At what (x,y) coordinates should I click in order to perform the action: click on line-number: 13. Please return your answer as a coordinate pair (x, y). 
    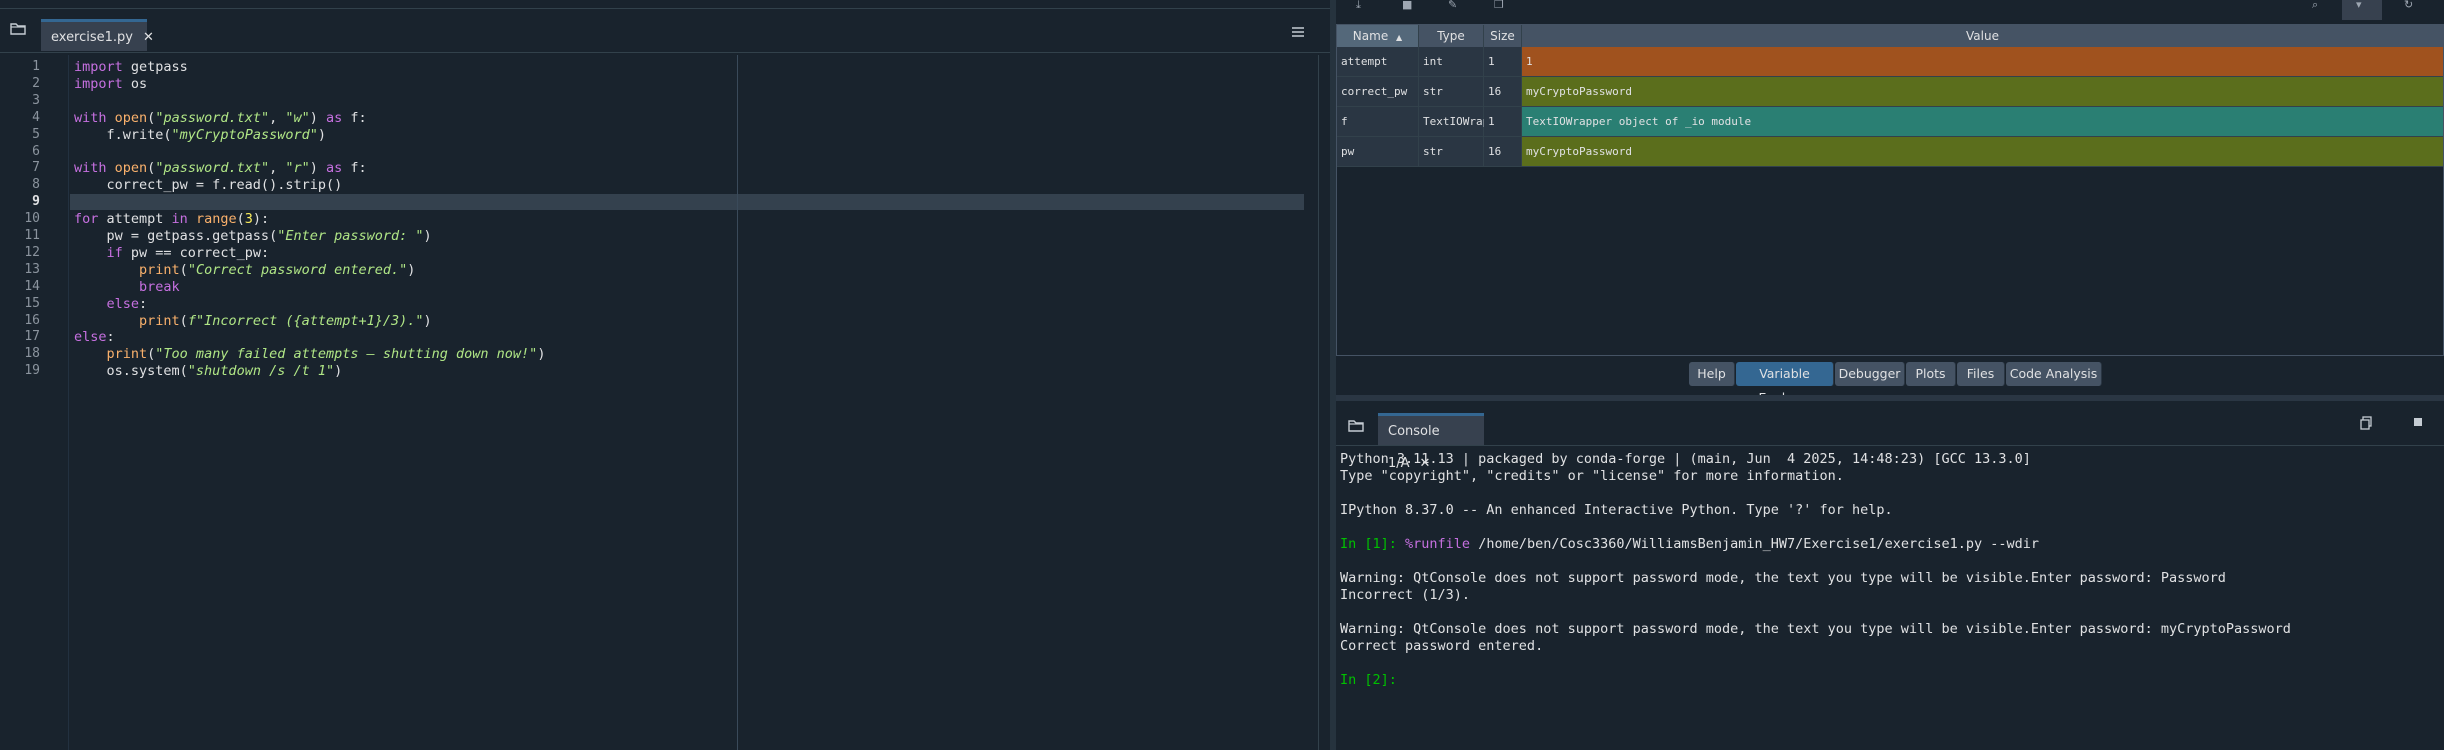
    Looking at the image, I should click on (32, 269).